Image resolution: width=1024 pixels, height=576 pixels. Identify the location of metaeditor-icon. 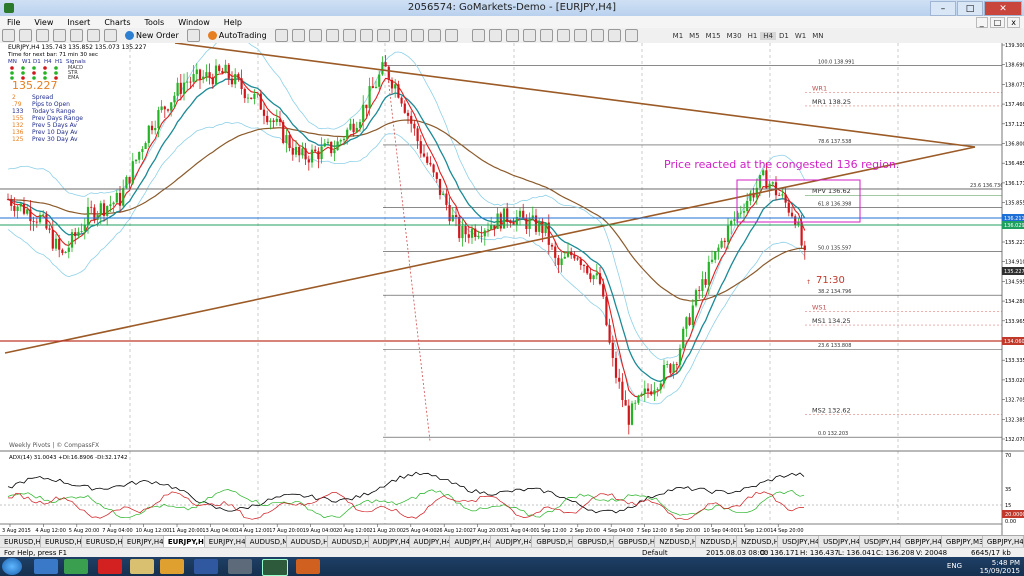
(193, 35).